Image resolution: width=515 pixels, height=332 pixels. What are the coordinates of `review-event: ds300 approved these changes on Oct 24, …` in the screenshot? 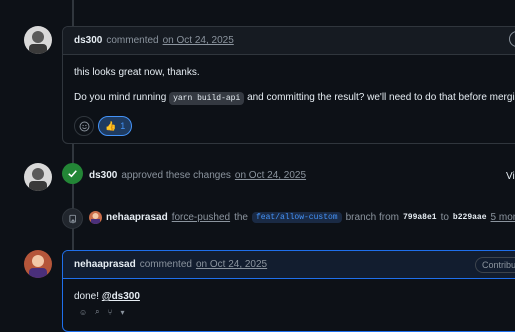 It's located at (197, 175).